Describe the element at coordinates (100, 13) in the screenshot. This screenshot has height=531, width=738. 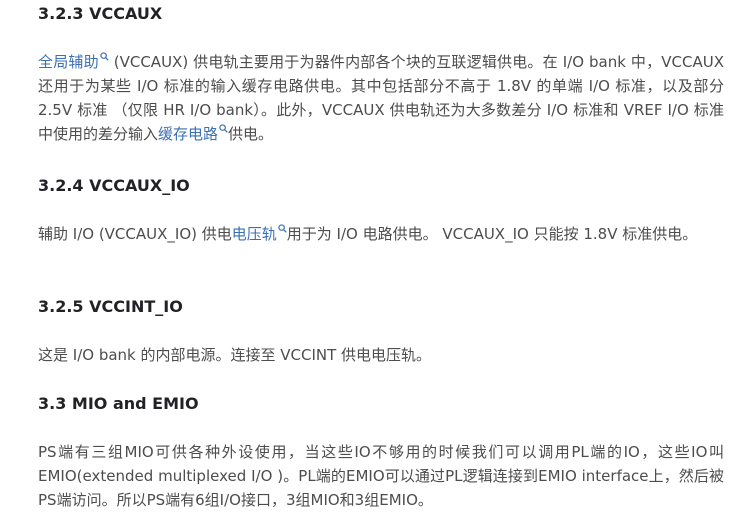
I see `section-heading-3-2-3: 3.2.3 VCCAUX` at that location.